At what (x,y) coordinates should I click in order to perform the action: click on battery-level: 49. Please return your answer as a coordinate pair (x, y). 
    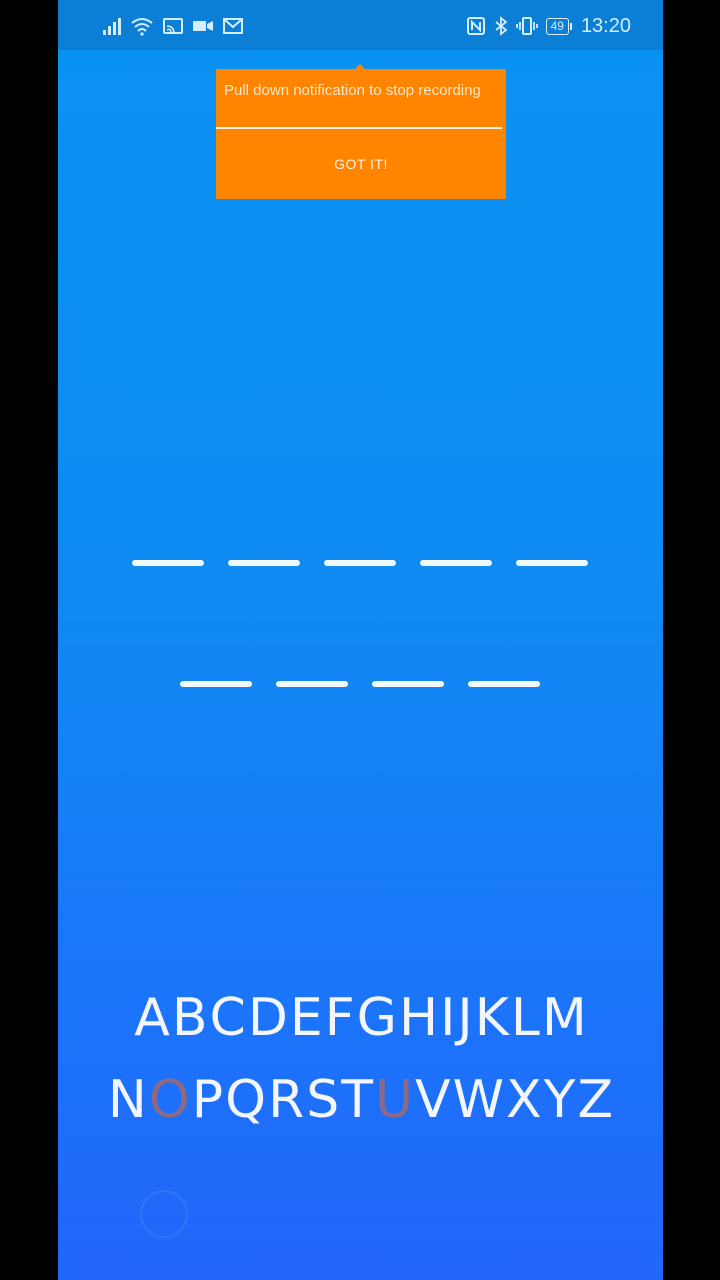
    Looking at the image, I should click on (559, 26).